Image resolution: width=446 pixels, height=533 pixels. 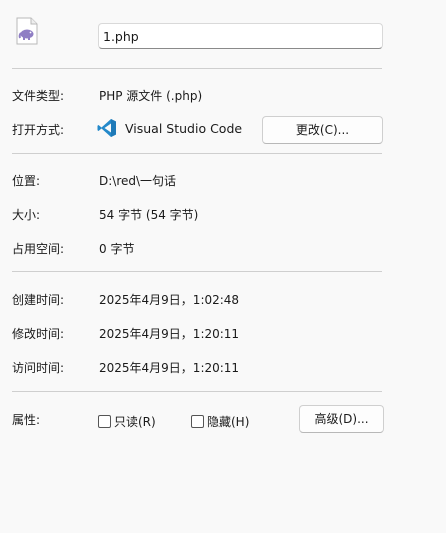 I want to click on readonly-checkbox-row: 只读(R), so click(x=127, y=421).